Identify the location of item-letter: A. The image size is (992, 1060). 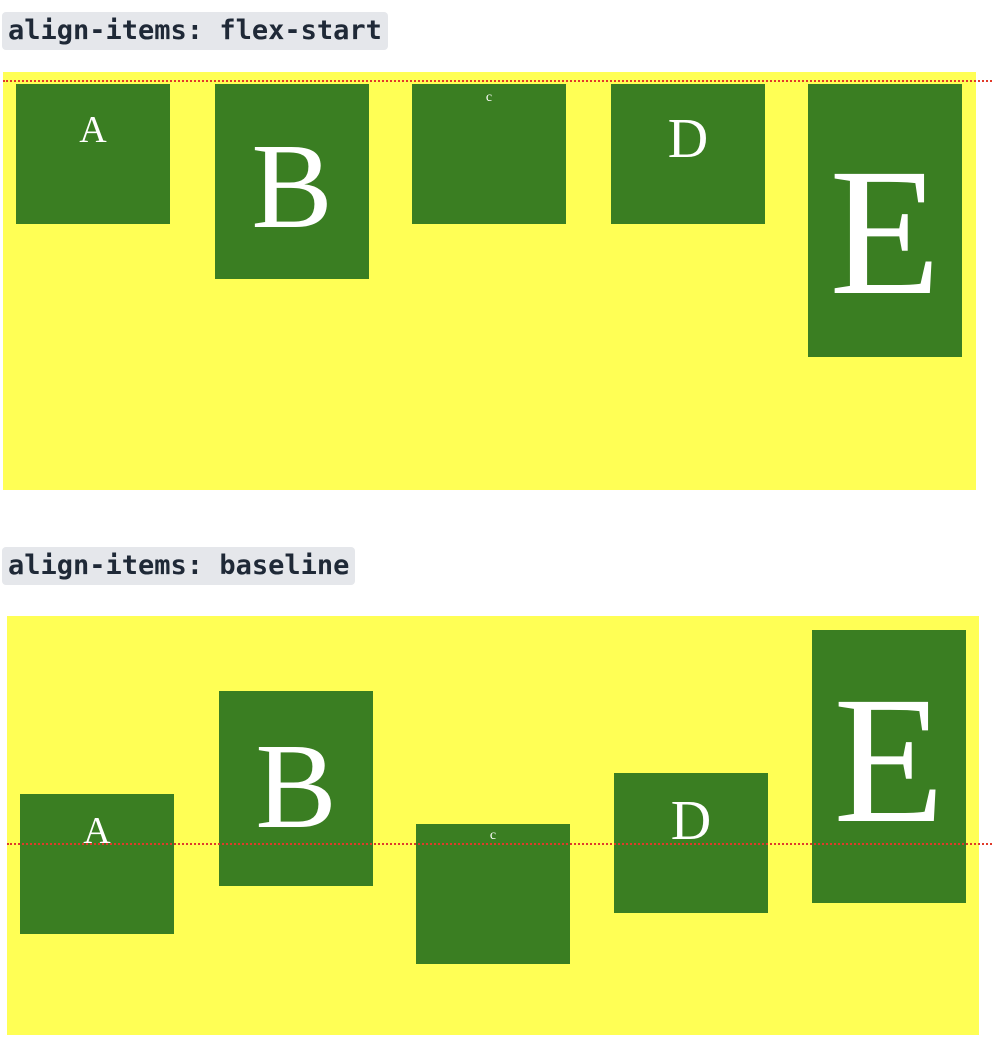
(93, 130).